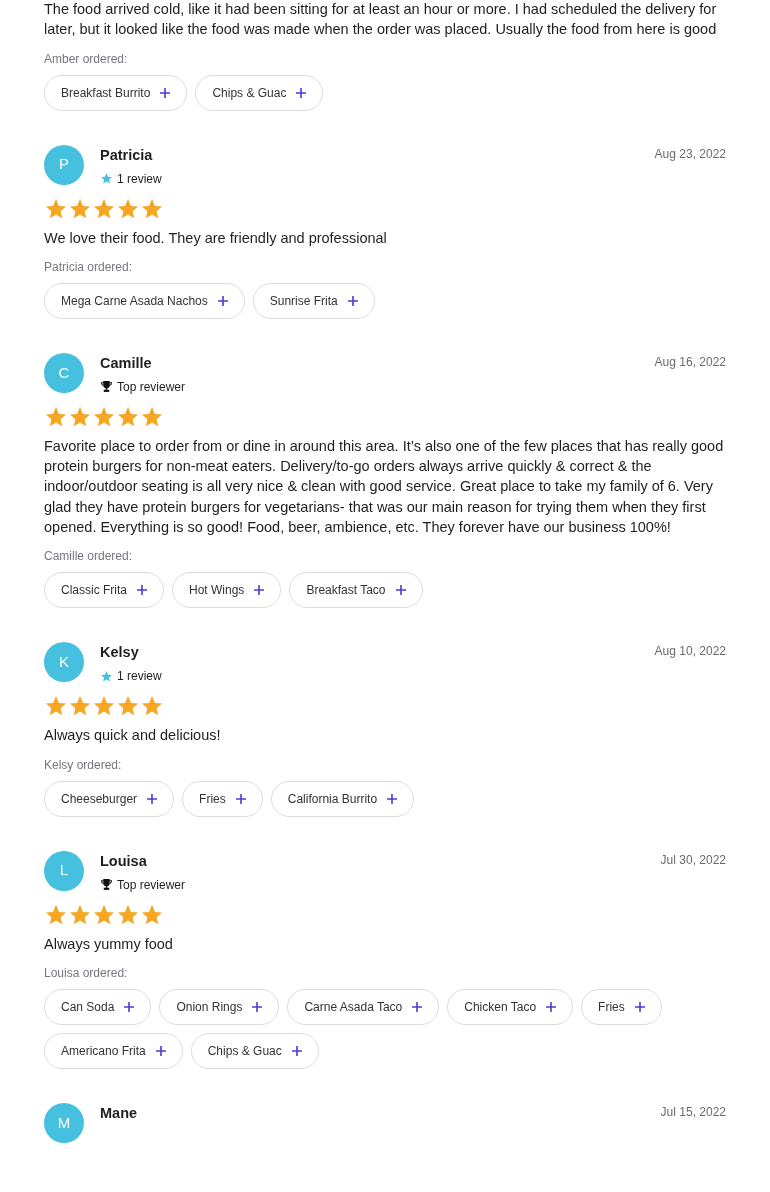 The height and width of the screenshot is (1192, 770). What do you see at coordinates (126, 363) in the screenshot?
I see `reviewer-name: Camille` at bounding box center [126, 363].